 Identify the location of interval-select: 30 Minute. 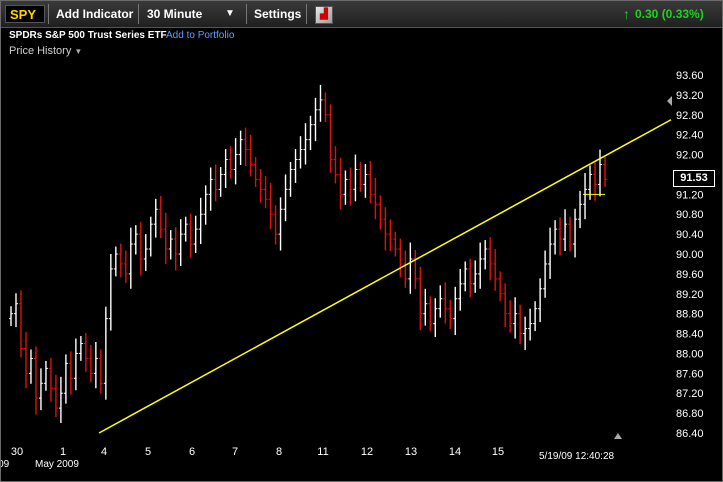
(174, 14).